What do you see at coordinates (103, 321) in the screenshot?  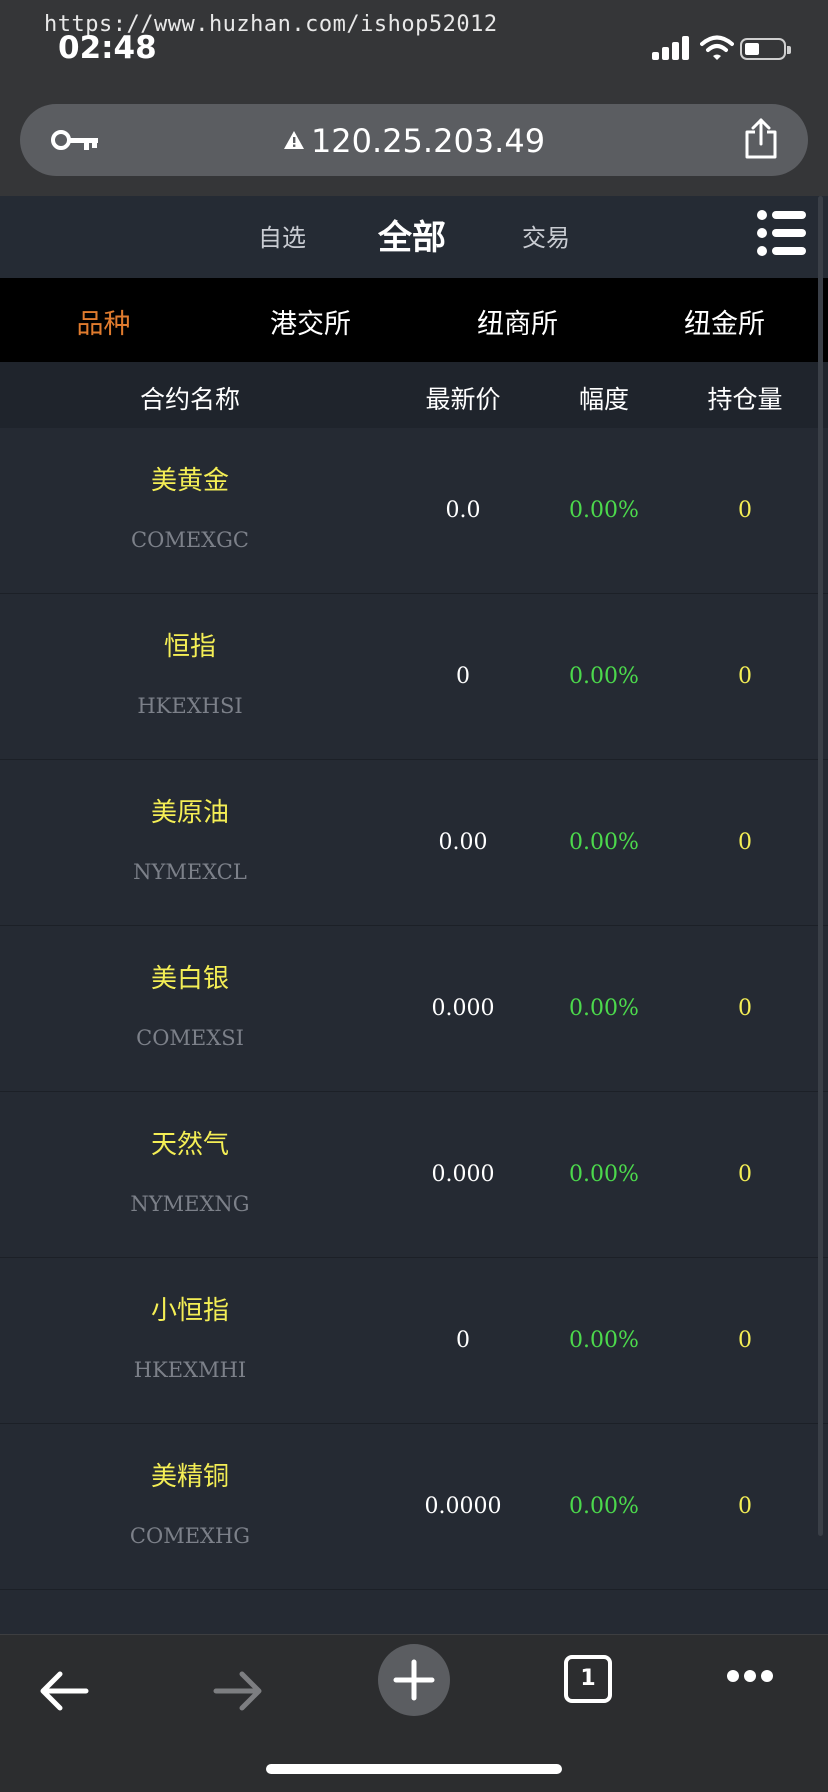 I see `tab-variety: 品种` at bounding box center [103, 321].